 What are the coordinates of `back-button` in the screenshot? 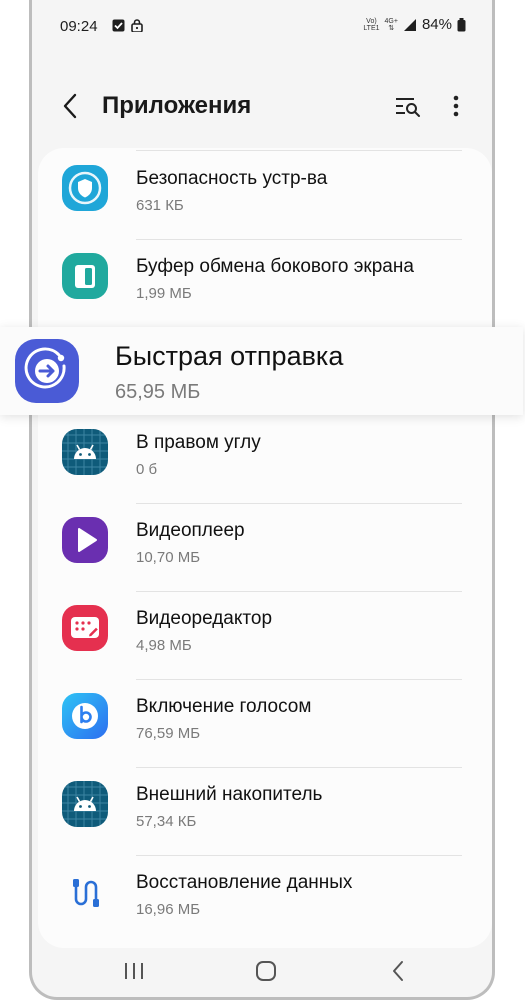 It's located at (70, 106).